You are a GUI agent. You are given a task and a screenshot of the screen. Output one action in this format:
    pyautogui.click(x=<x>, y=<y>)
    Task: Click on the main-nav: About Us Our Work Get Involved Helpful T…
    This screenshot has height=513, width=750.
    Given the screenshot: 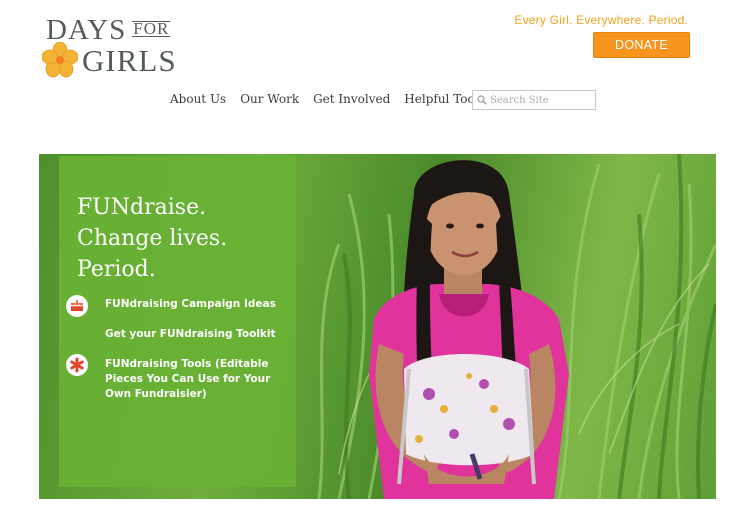 What is the action you would take?
    pyautogui.click(x=327, y=99)
    